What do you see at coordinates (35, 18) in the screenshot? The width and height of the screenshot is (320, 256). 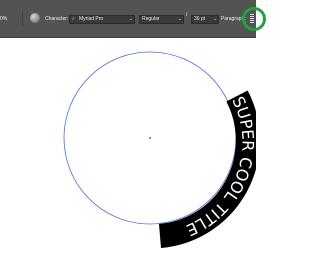 I see `opacity-circle-icon` at bounding box center [35, 18].